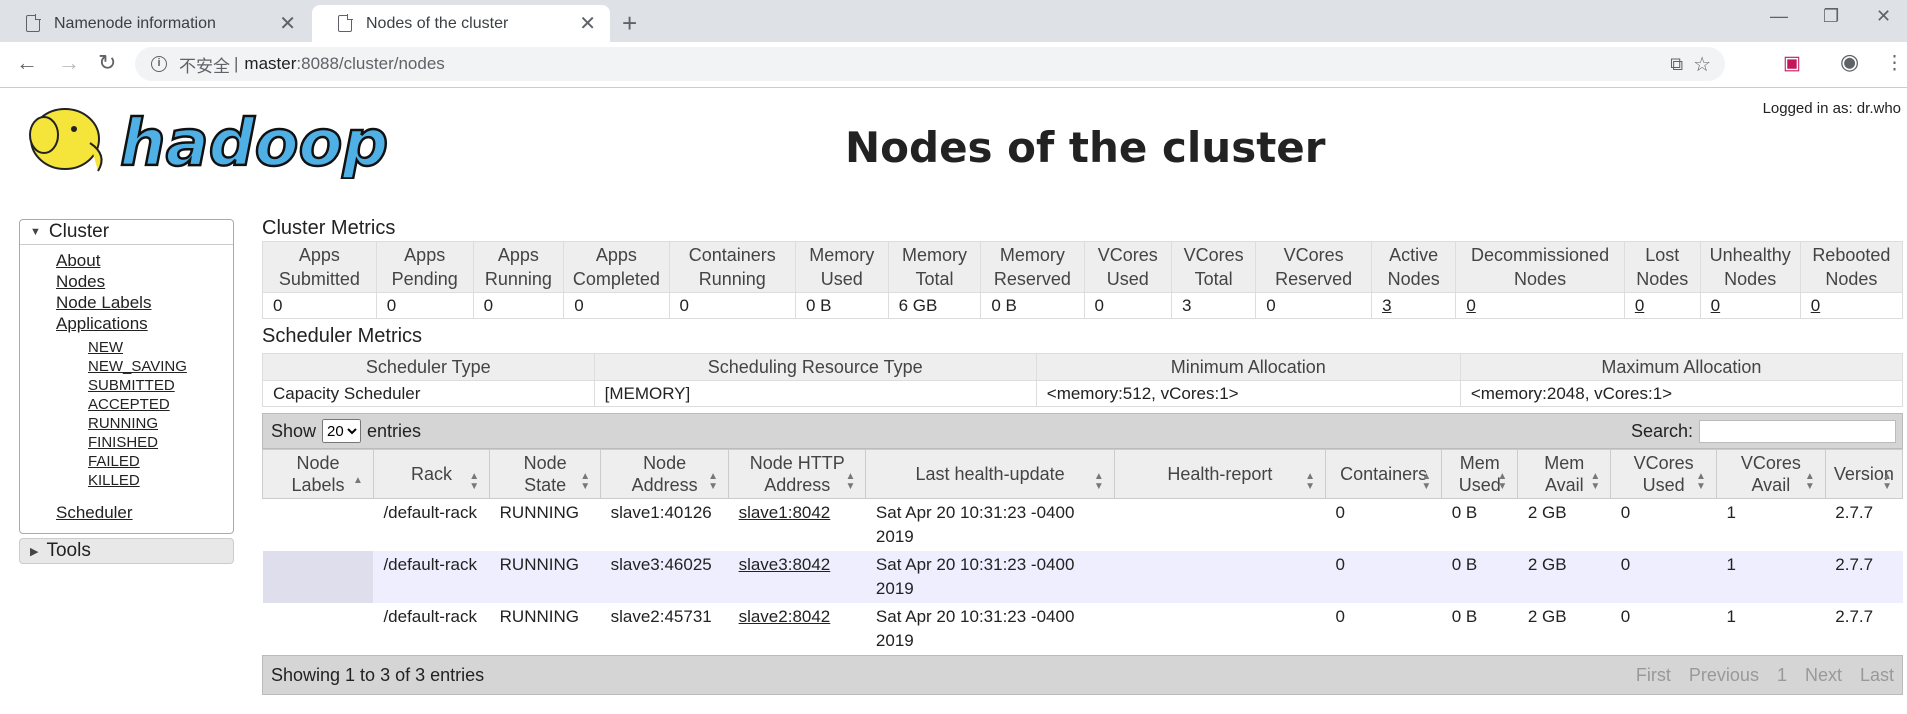 The height and width of the screenshot is (714, 1907). What do you see at coordinates (1220, 474) in the screenshot?
I see `column-header: Health-report ▲ ▼` at bounding box center [1220, 474].